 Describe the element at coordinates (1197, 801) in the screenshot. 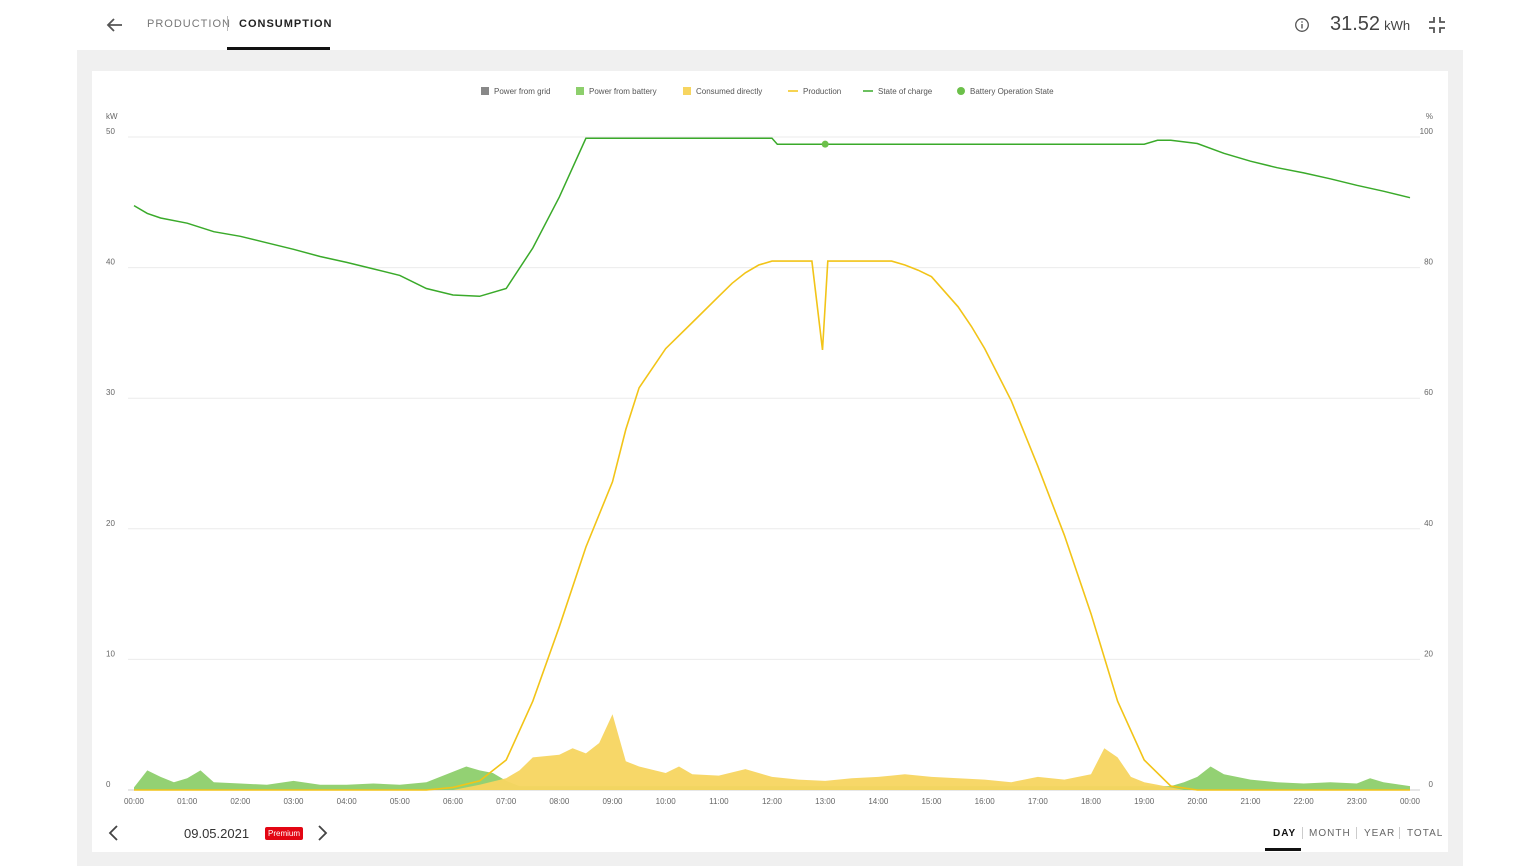

I see `x-tick-label: 20:00` at that location.